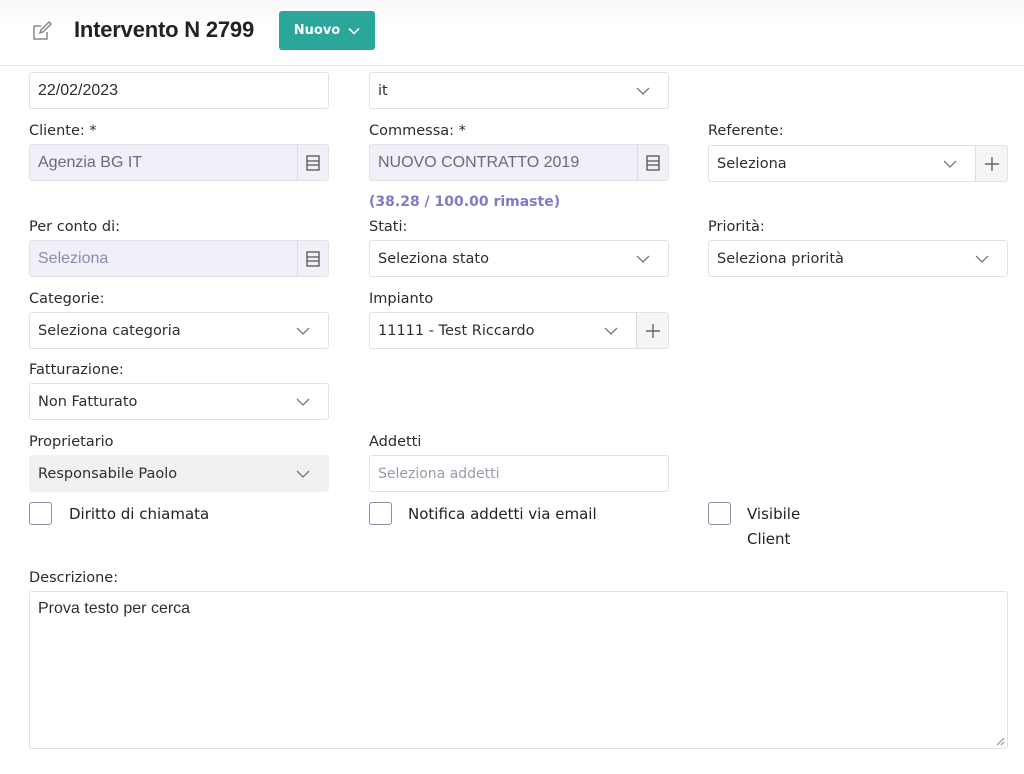  I want to click on descrizione-value: Prova testo per cerca, so click(114, 608).